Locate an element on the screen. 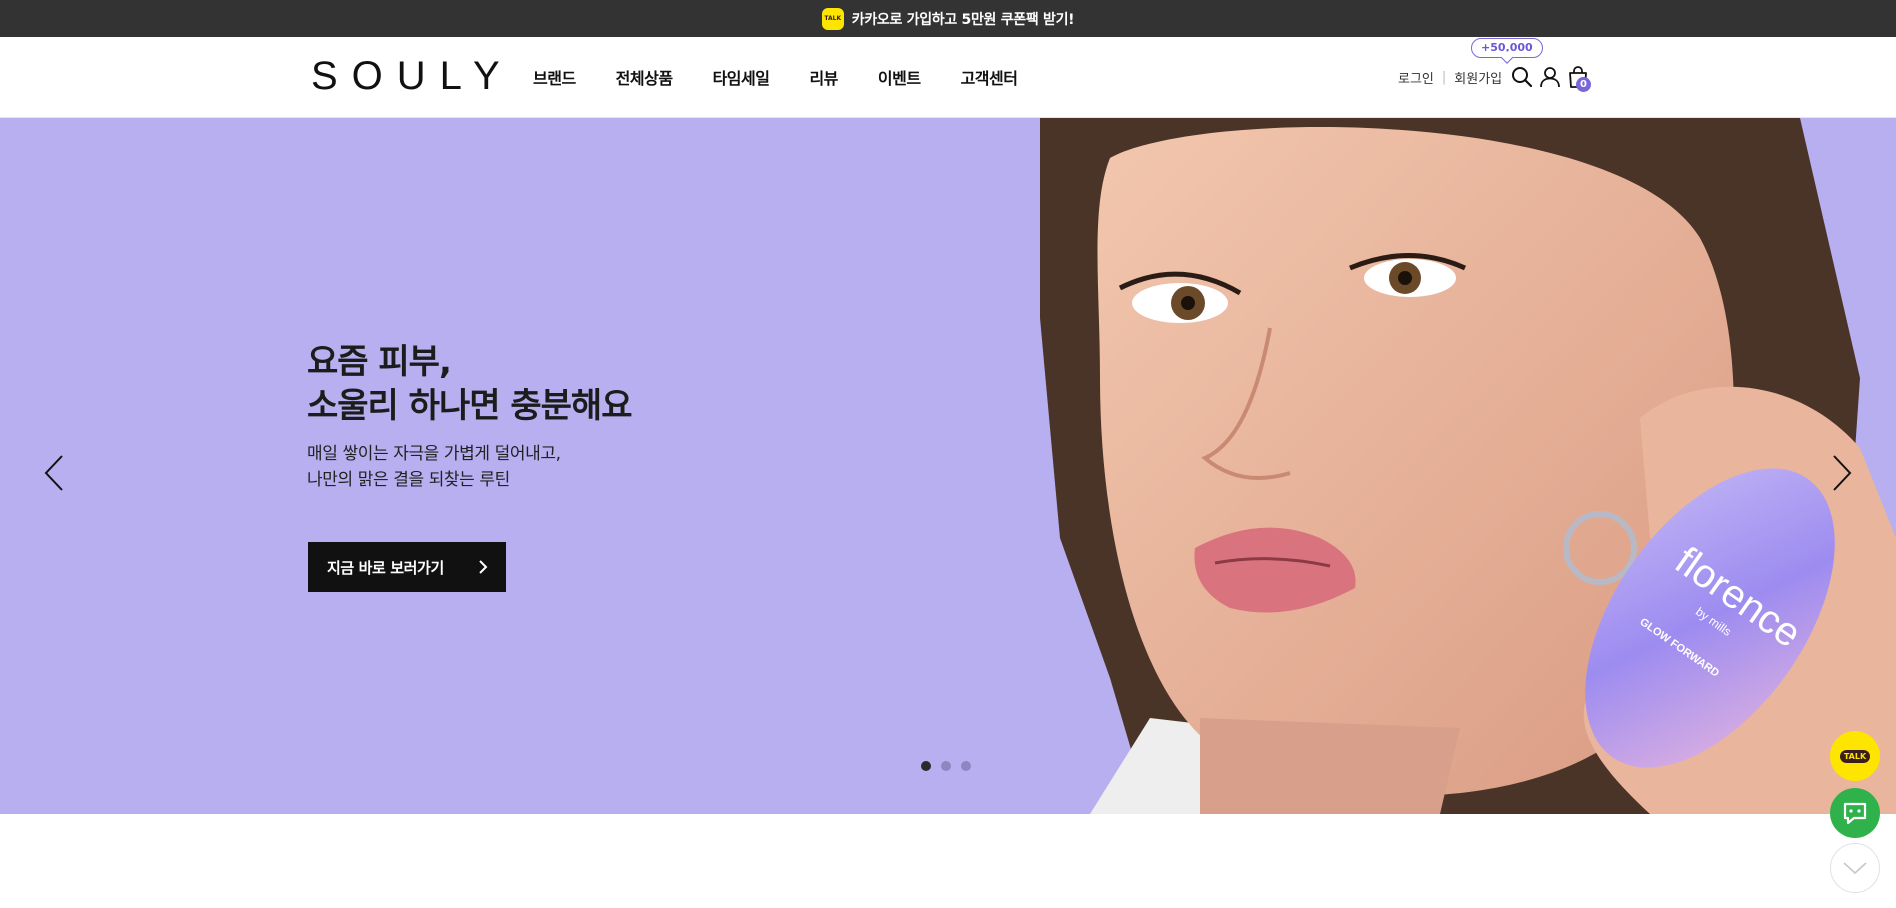  prev-slide-button is located at coordinates (56, 473).